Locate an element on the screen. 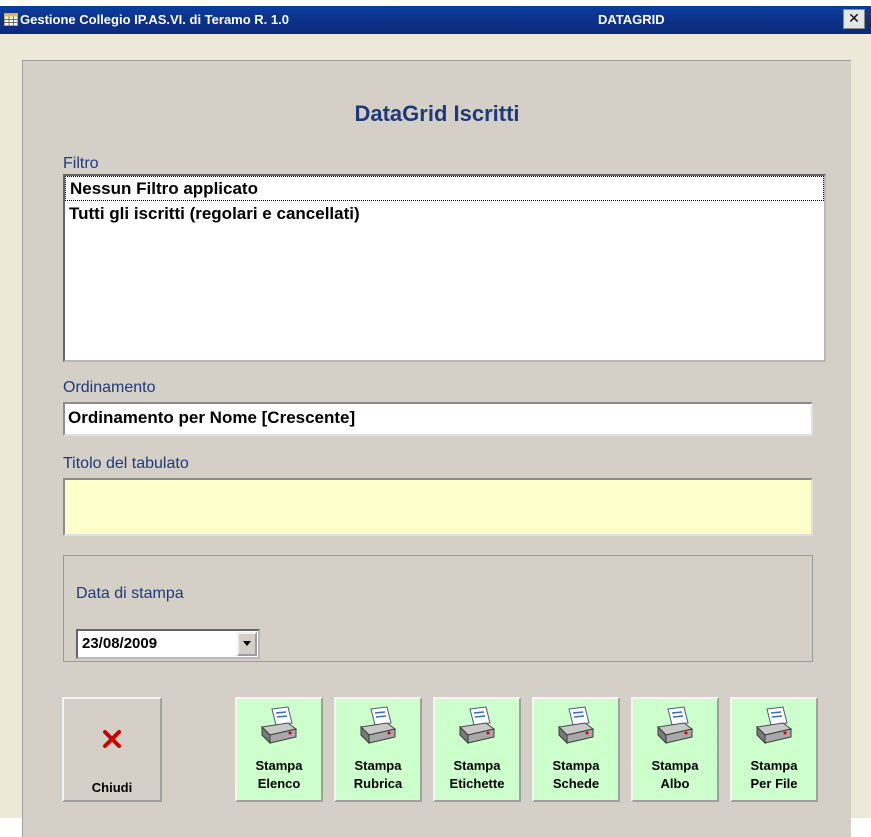  print-cards-label-line2: Schede is located at coordinates (576, 783).